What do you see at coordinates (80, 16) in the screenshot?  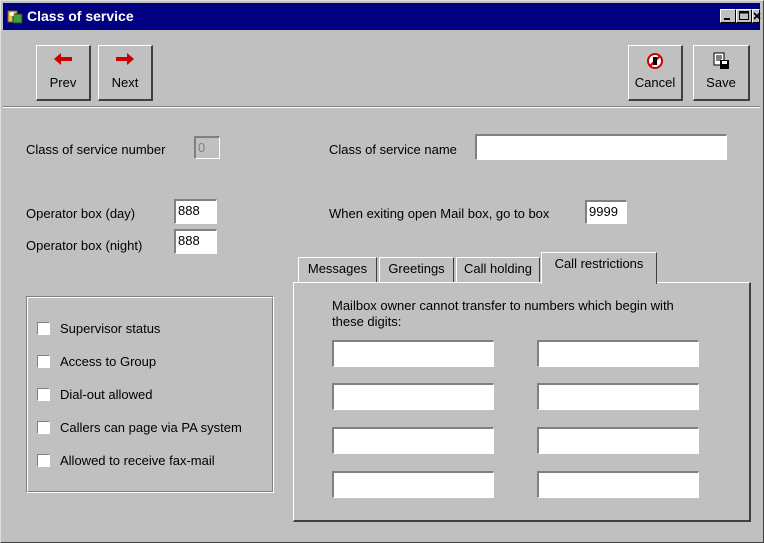 I see `window-title: Class of service` at bounding box center [80, 16].